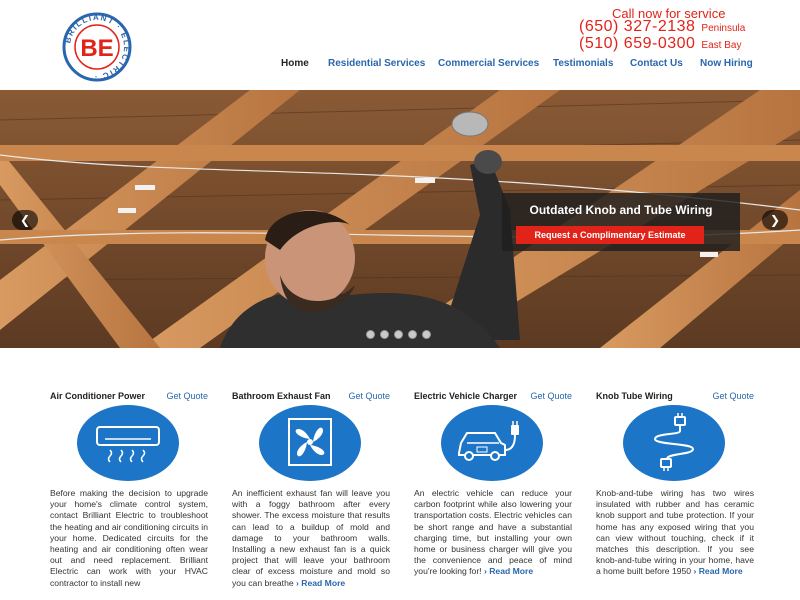 This screenshot has width=800, height=600. I want to click on slider-dots, so click(401, 335).